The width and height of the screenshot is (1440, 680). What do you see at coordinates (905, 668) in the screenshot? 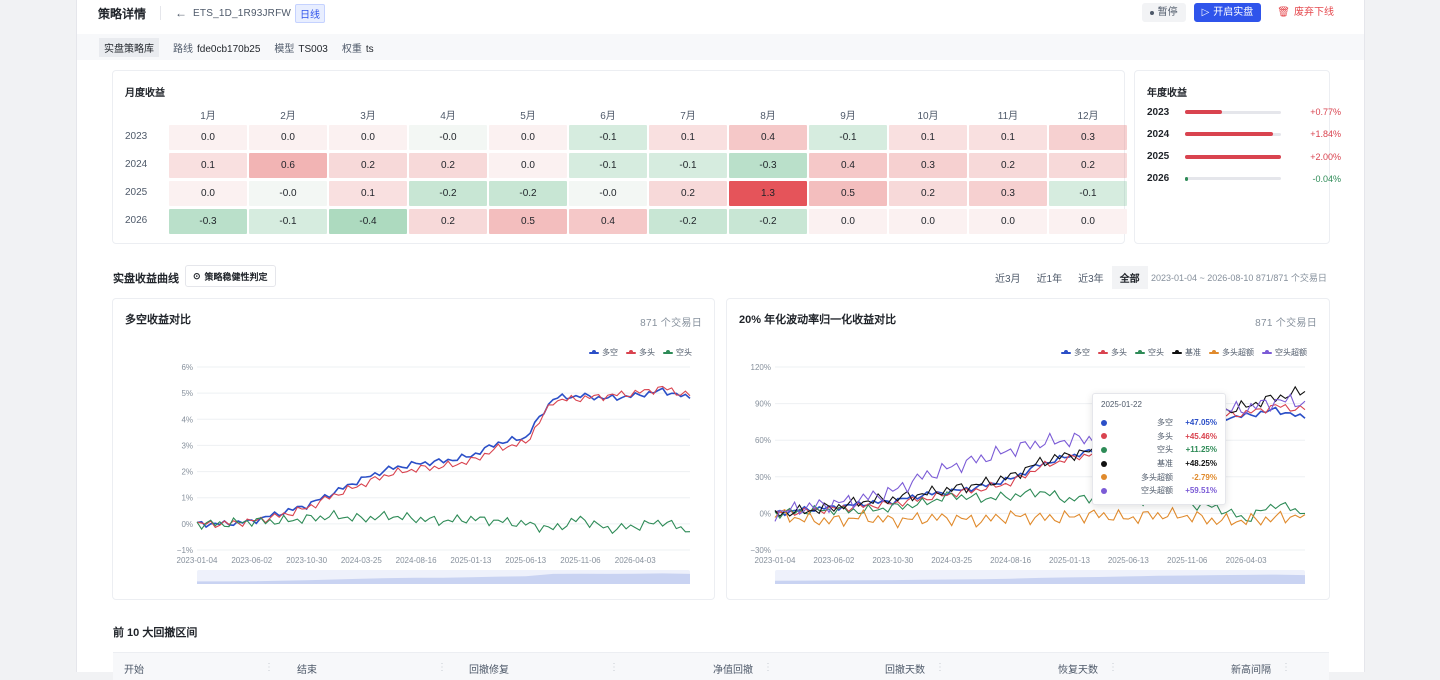
I see `table-column-header: 回撤天数` at bounding box center [905, 668].